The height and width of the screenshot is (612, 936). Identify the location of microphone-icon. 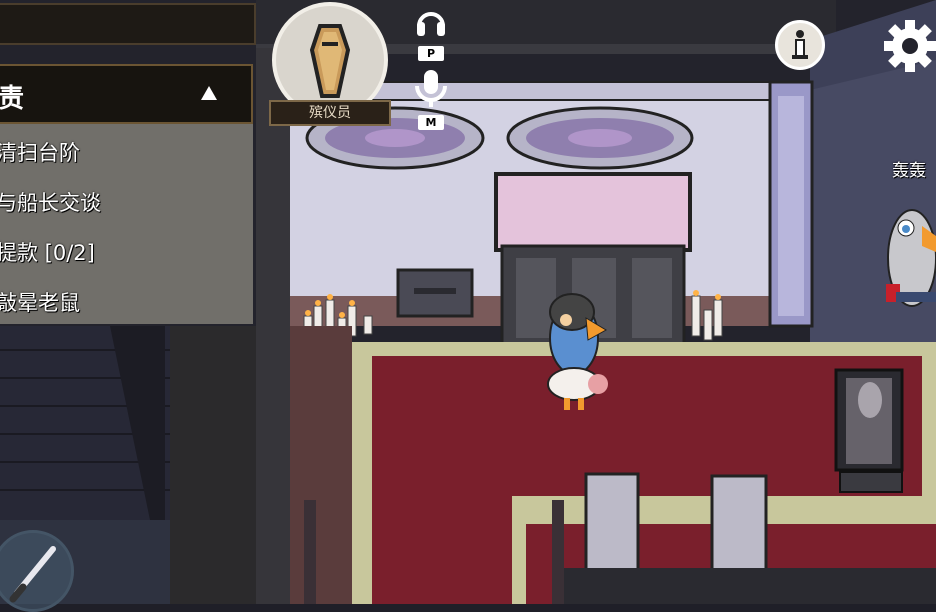
(431, 89).